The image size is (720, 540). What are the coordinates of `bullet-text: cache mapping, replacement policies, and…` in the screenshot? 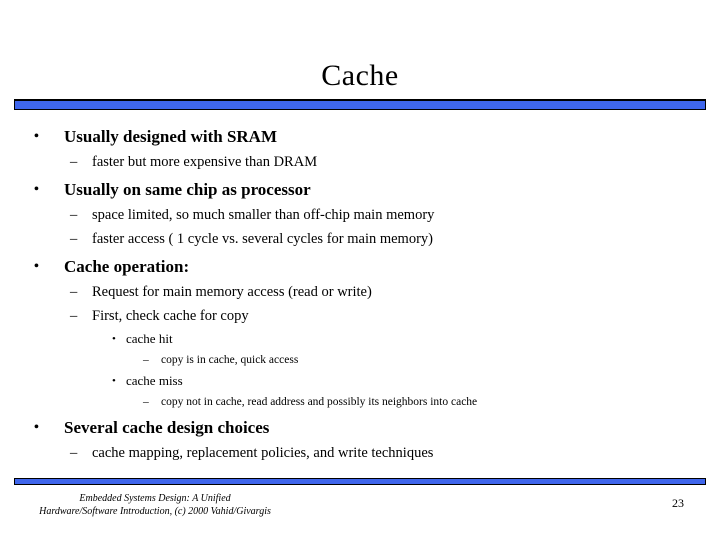 It's located at (263, 453).